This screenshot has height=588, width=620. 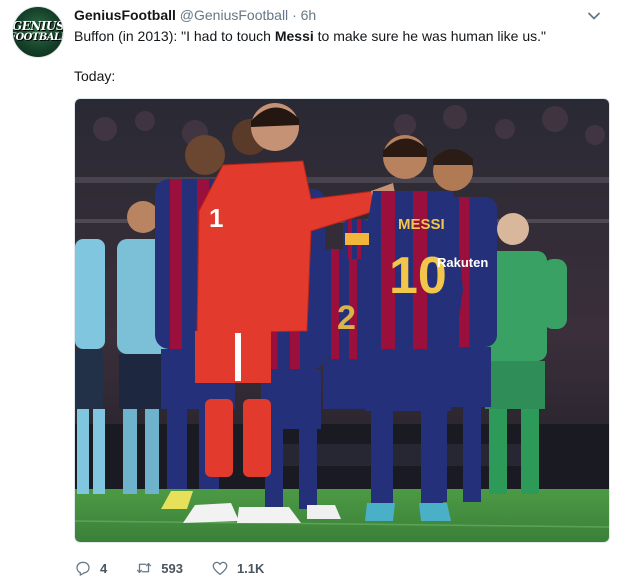 I want to click on tweet-text-line2: Today:, so click(x=95, y=76).